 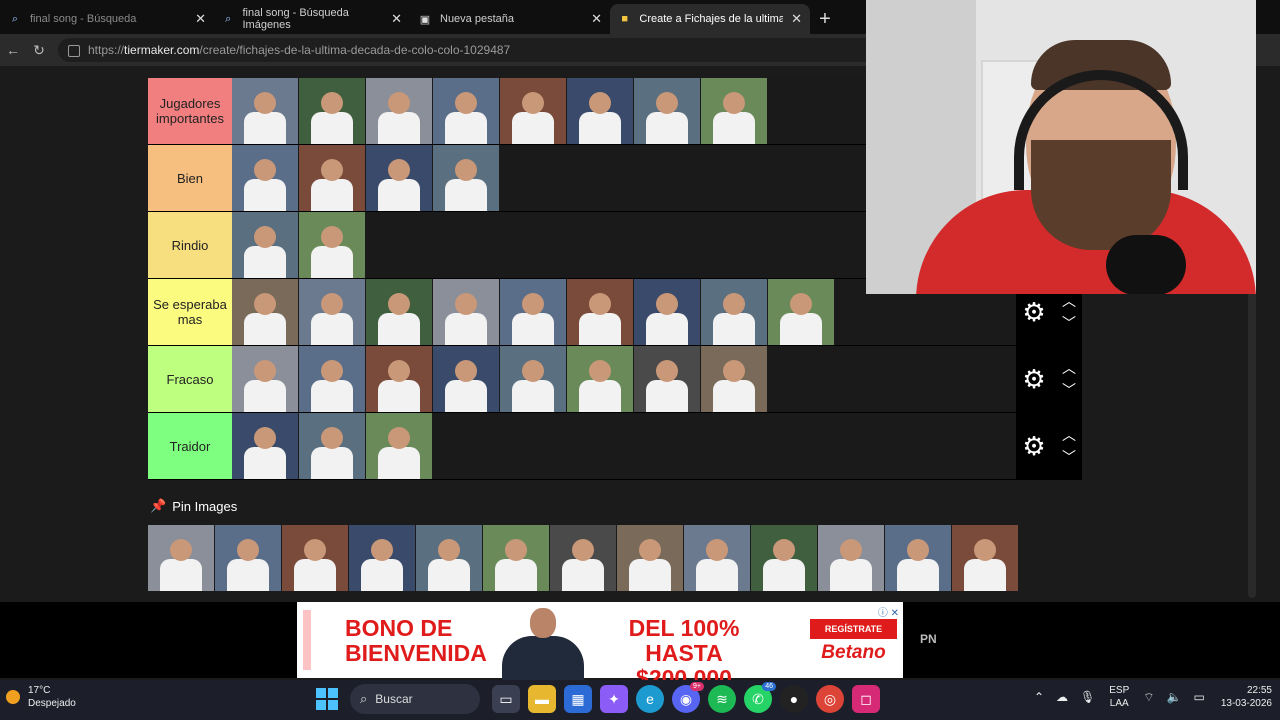 I want to click on tier-label: Jugadores importantes, so click(x=190, y=111).